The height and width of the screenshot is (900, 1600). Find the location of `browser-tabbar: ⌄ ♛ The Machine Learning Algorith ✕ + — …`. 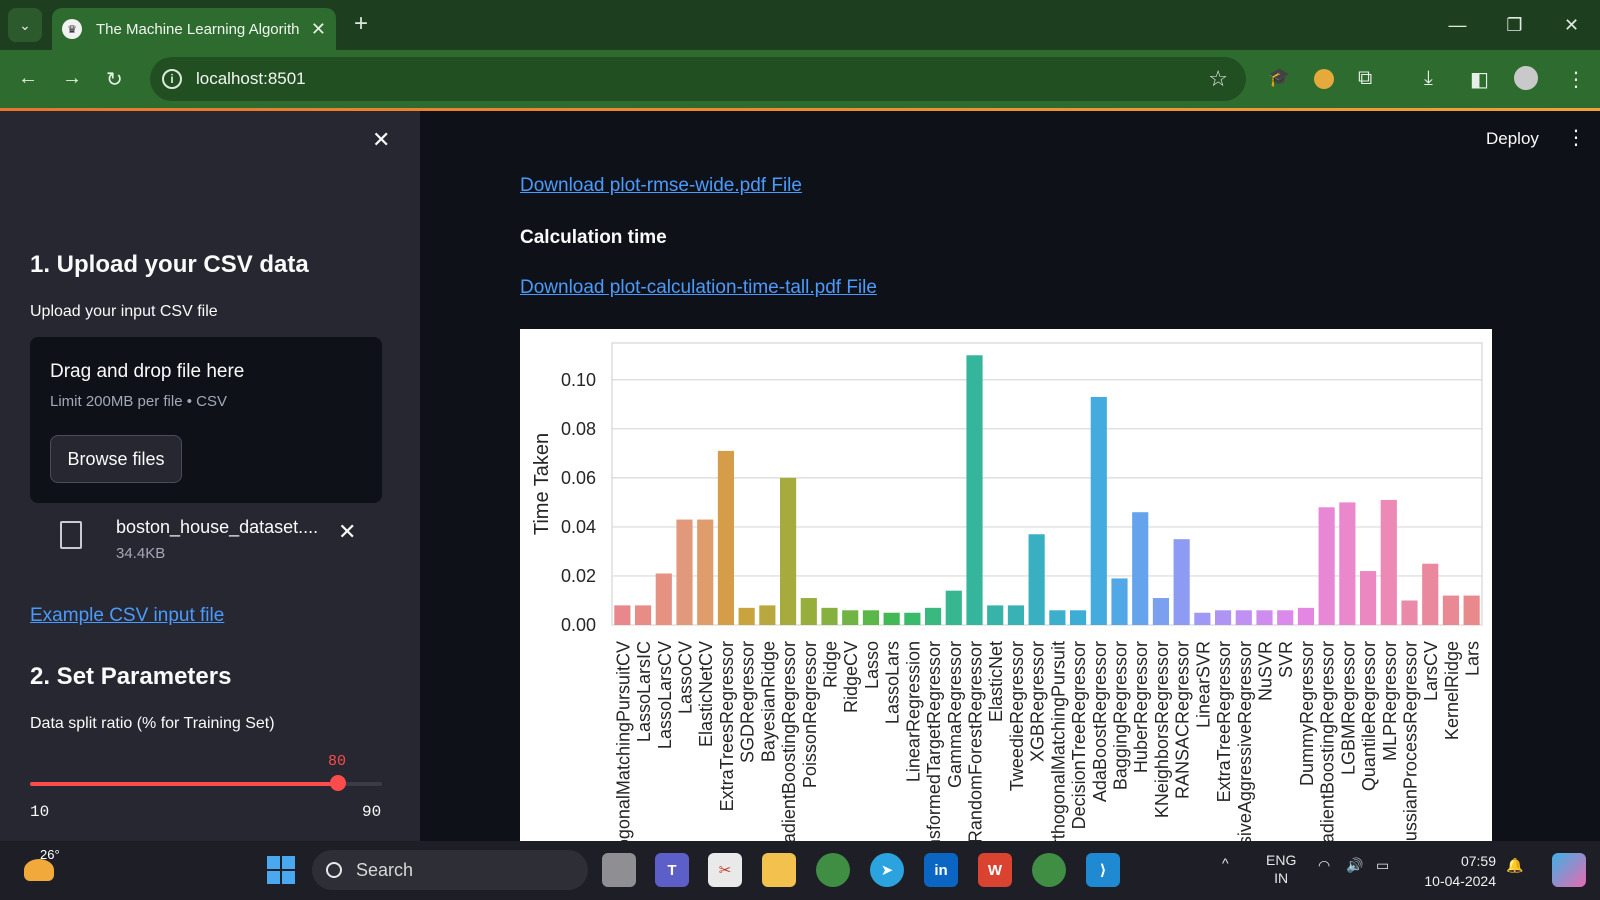

browser-tabbar: ⌄ ♛ The Machine Learning Algorith ✕ + — … is located at coordinates (800, 25).